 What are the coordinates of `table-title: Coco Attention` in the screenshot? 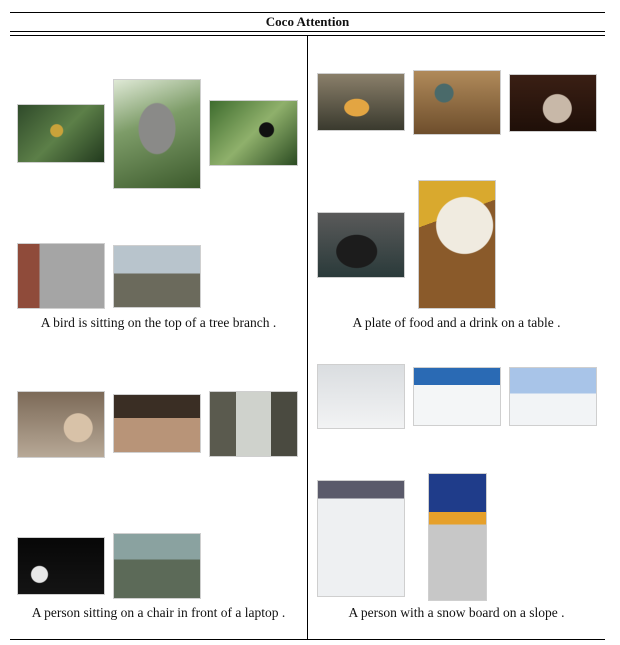 It's located at (307, 21).